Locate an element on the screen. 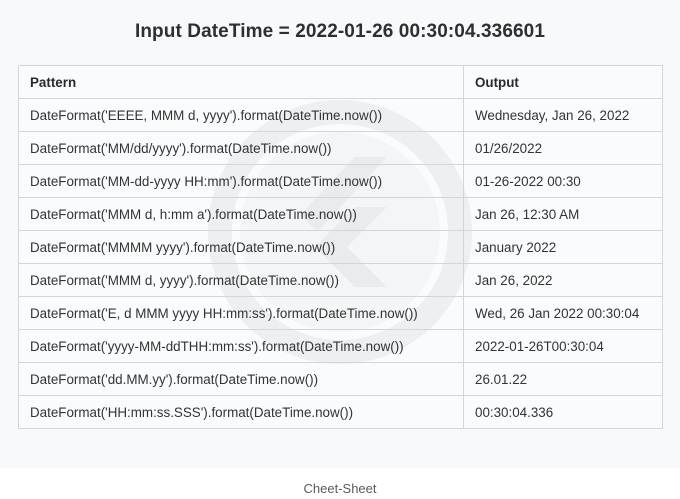 The height and width of the screenshot is (499, 680). image-caption: Cheet-Sheet is located at coordinates (340, 488).